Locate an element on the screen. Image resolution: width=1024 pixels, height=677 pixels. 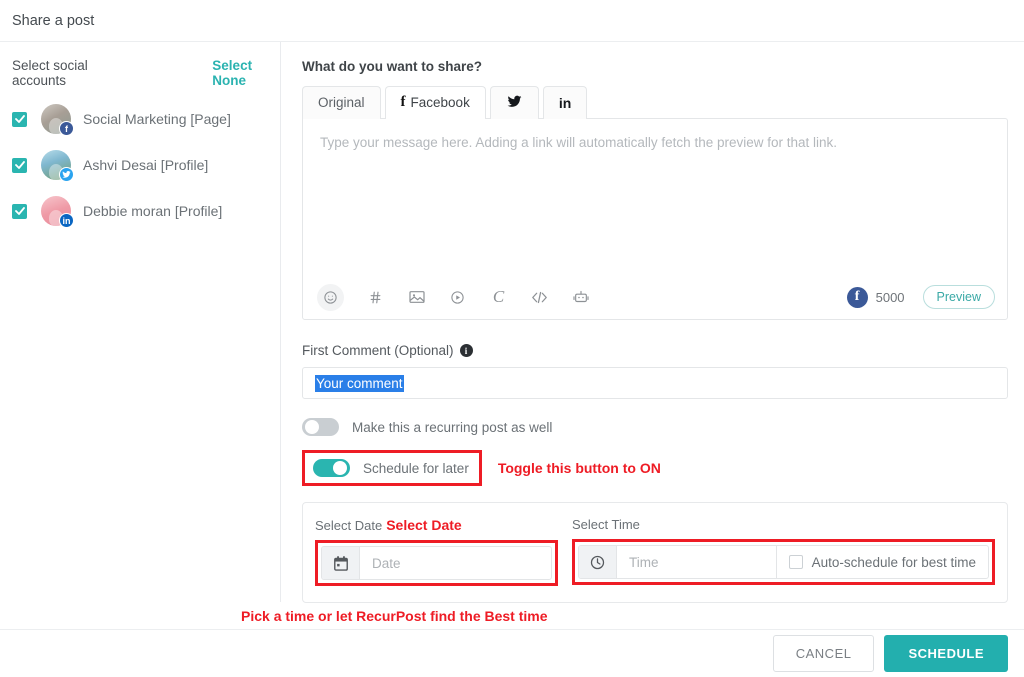
tab-original-label: Original is located at coordinates (341, 102).